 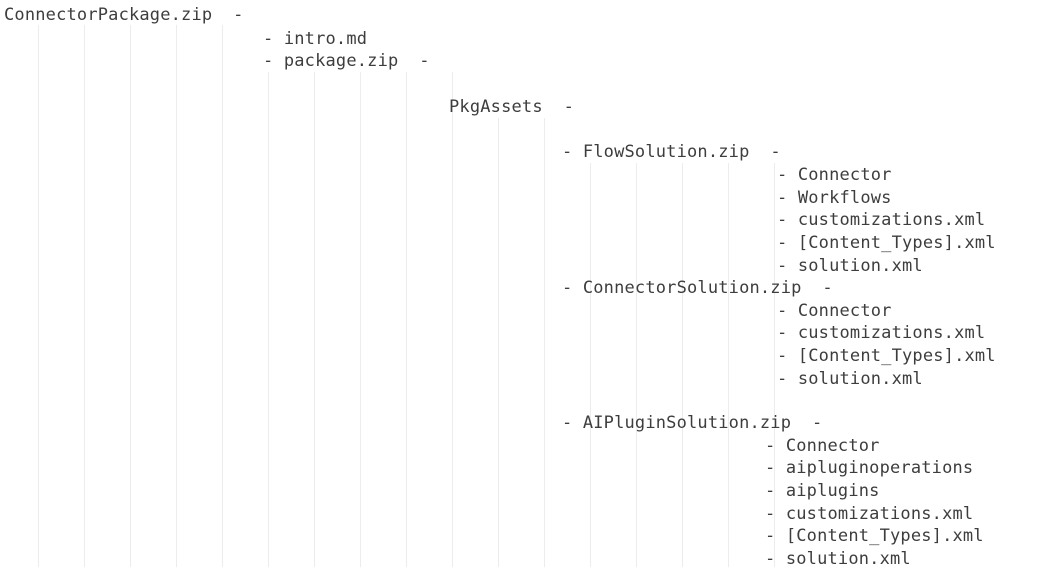 I want to click on tree-node-label: AIPluginSolution.zip, so click(x=687, y=423).